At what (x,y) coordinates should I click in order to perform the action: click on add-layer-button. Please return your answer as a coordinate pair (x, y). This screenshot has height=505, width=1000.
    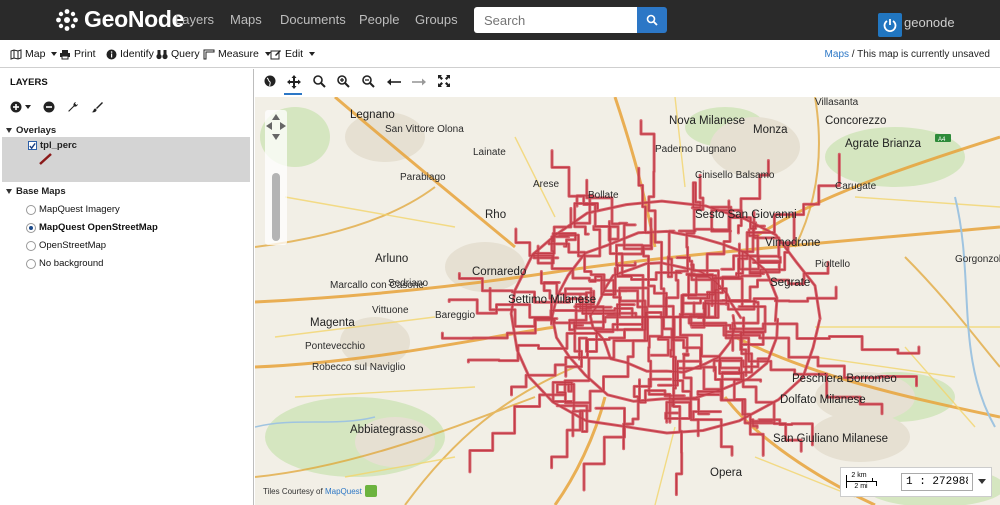
    Looking at the image, I should click on (20, 107).